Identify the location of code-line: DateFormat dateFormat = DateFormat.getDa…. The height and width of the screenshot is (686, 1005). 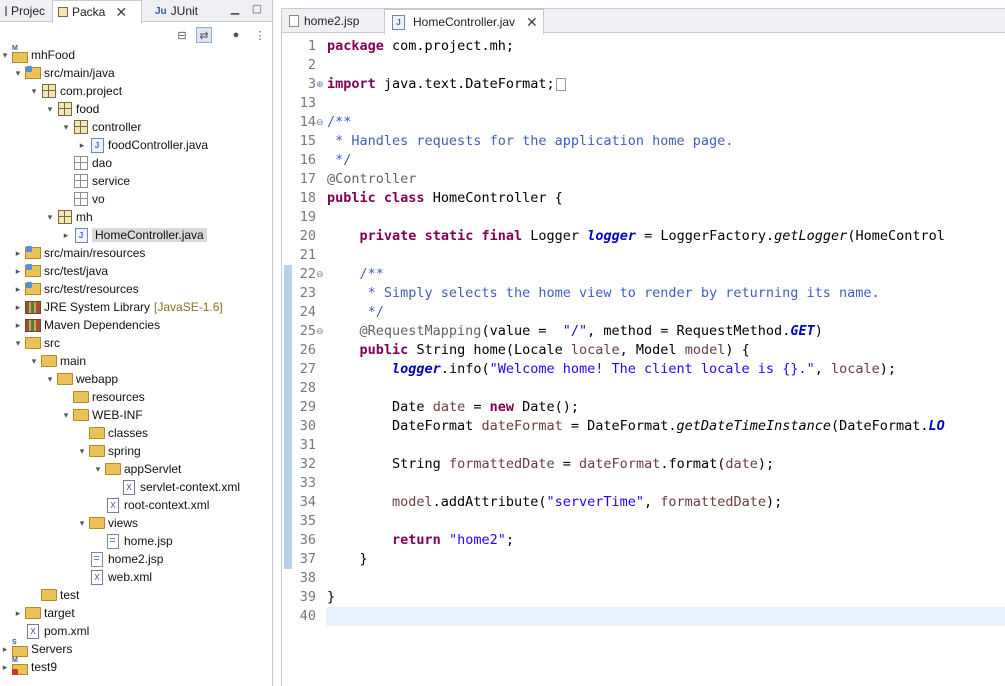
(636, 426).